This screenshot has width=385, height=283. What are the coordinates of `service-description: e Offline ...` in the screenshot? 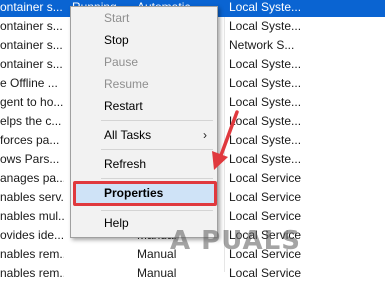 It's located at (29, 83).